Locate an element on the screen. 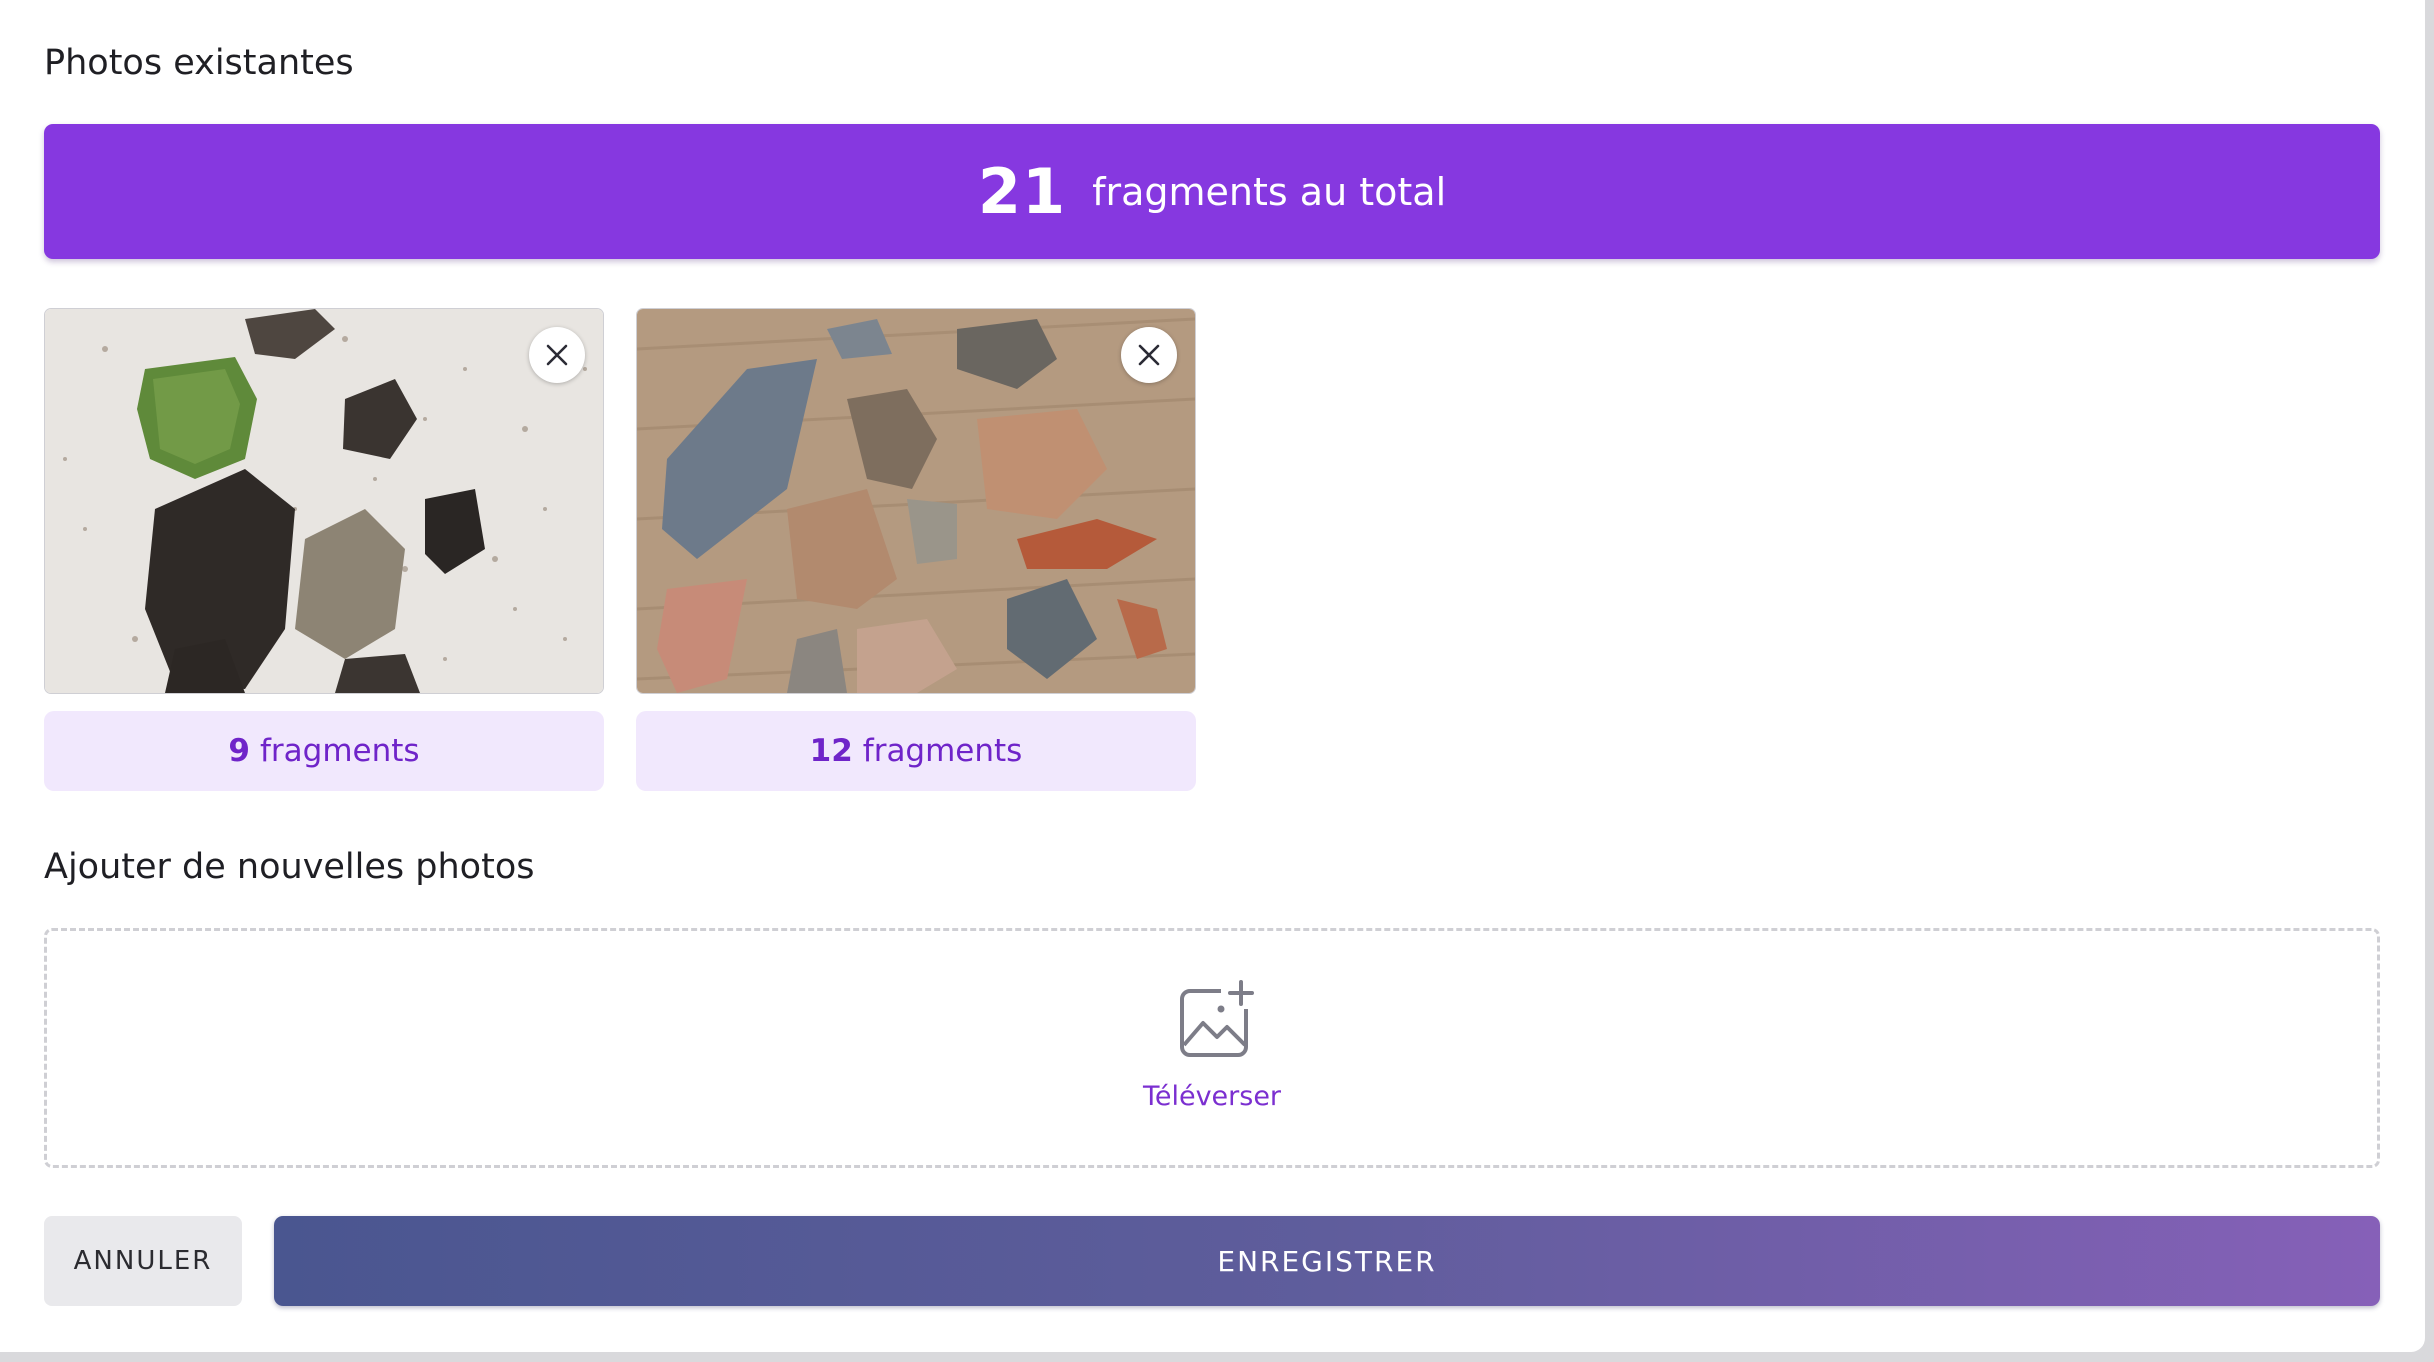  upload-label: Téléverser is located at coordinates (1212, 1096).